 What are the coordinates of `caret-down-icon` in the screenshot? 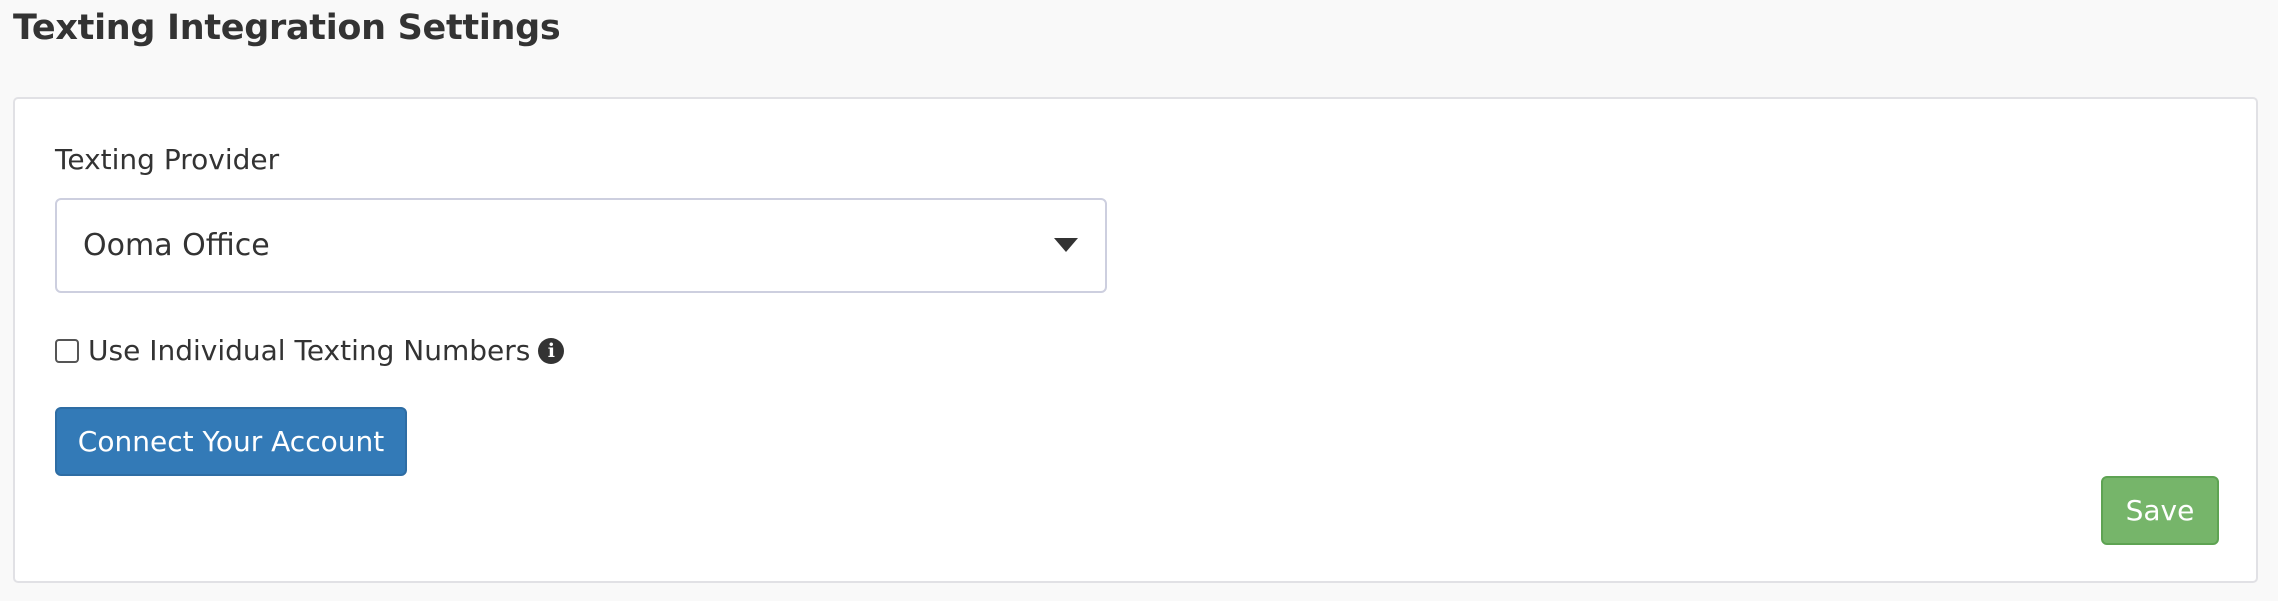 It's located at (1066, 245).